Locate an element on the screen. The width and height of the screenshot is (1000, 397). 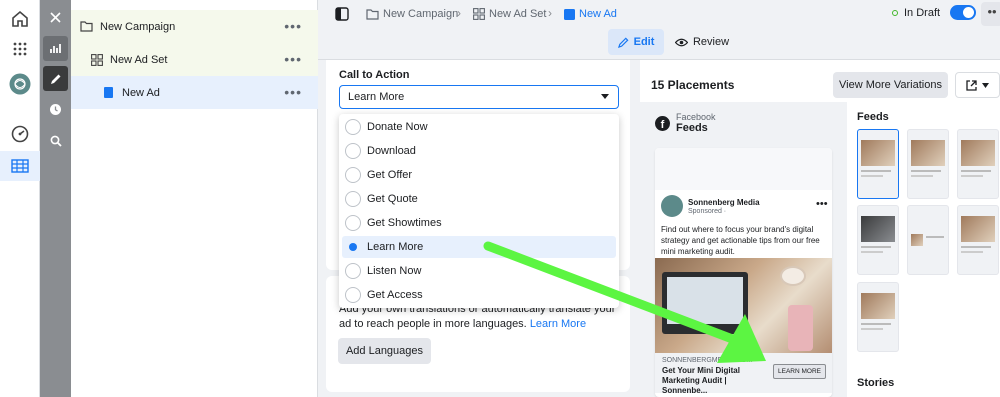
cta-option: Get Quote is located at coordinates (479, 199).